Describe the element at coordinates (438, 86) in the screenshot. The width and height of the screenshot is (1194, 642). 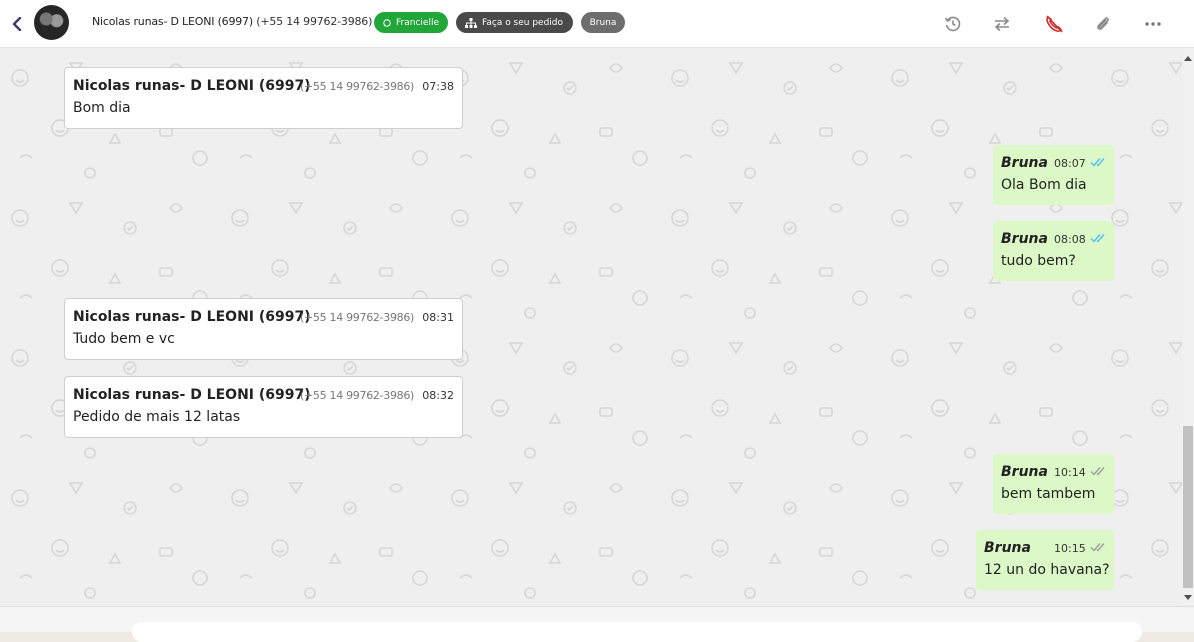
I see `message-time: 07:38` at that location.